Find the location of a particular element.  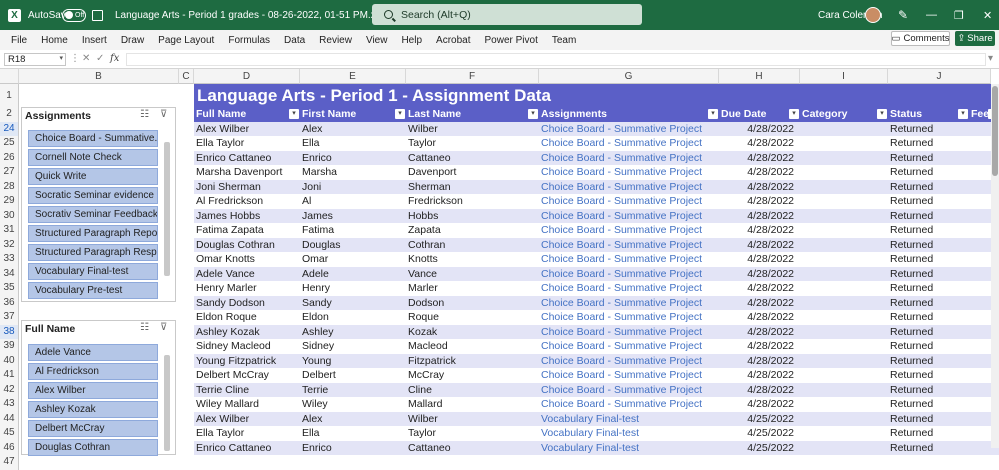

row-header: 41 is located at coordinates (9, 375).